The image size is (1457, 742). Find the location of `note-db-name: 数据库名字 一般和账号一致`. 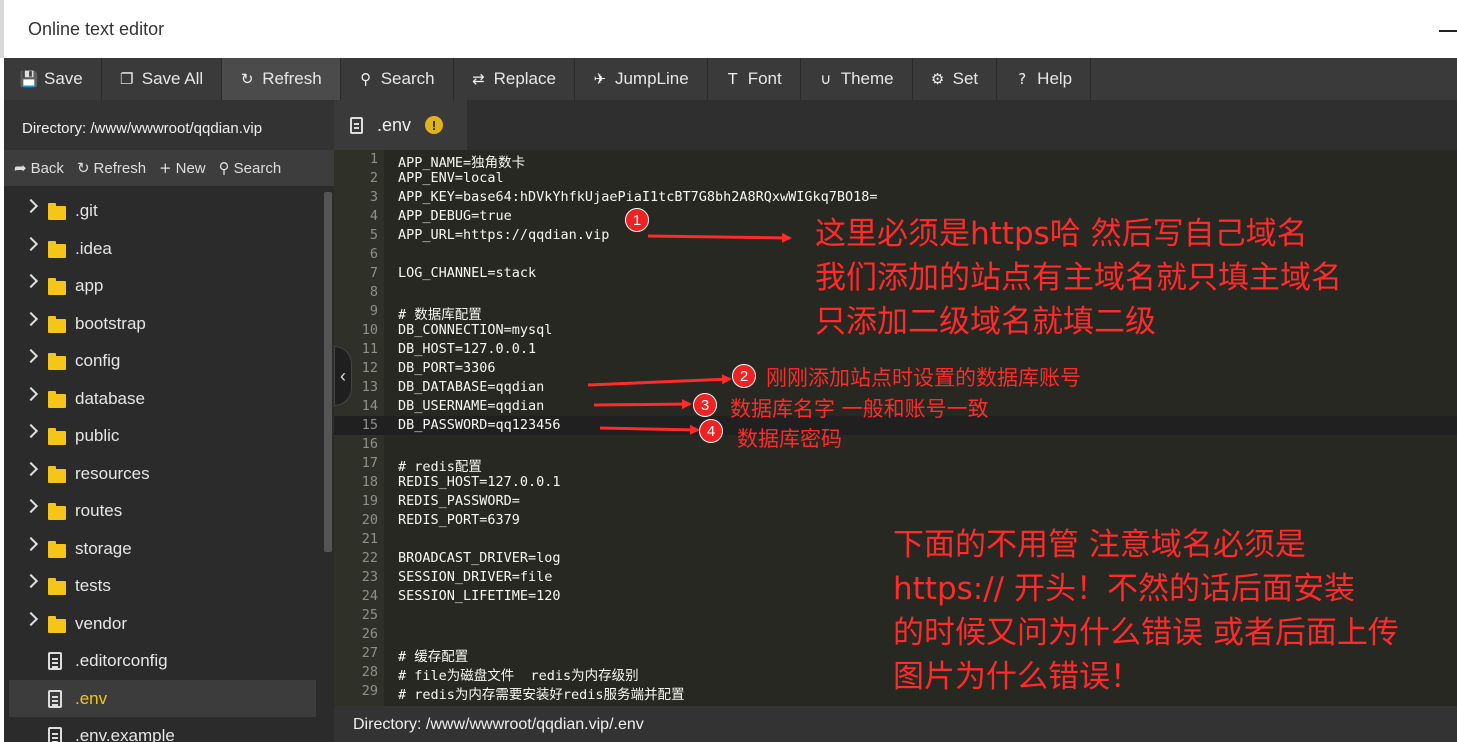

note-db-name: 数据库名字 一般和账号一致 is located at coordinates (859, 409).